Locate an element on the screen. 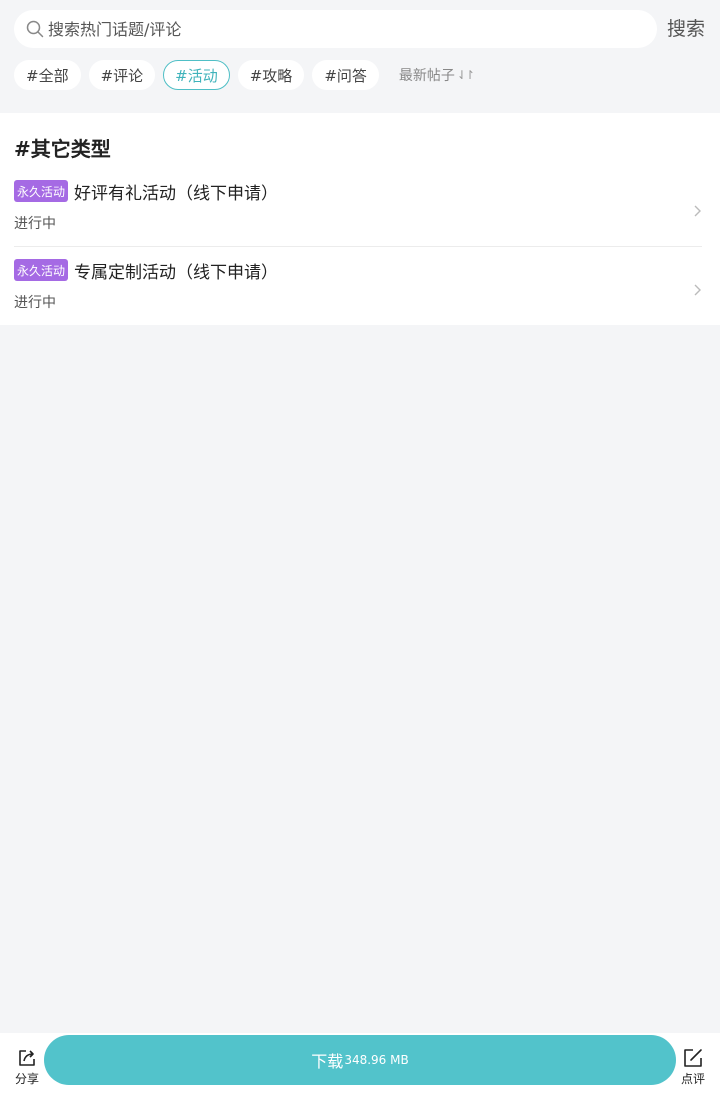  tag-all: #全部 is located at coordinates (47, 75).